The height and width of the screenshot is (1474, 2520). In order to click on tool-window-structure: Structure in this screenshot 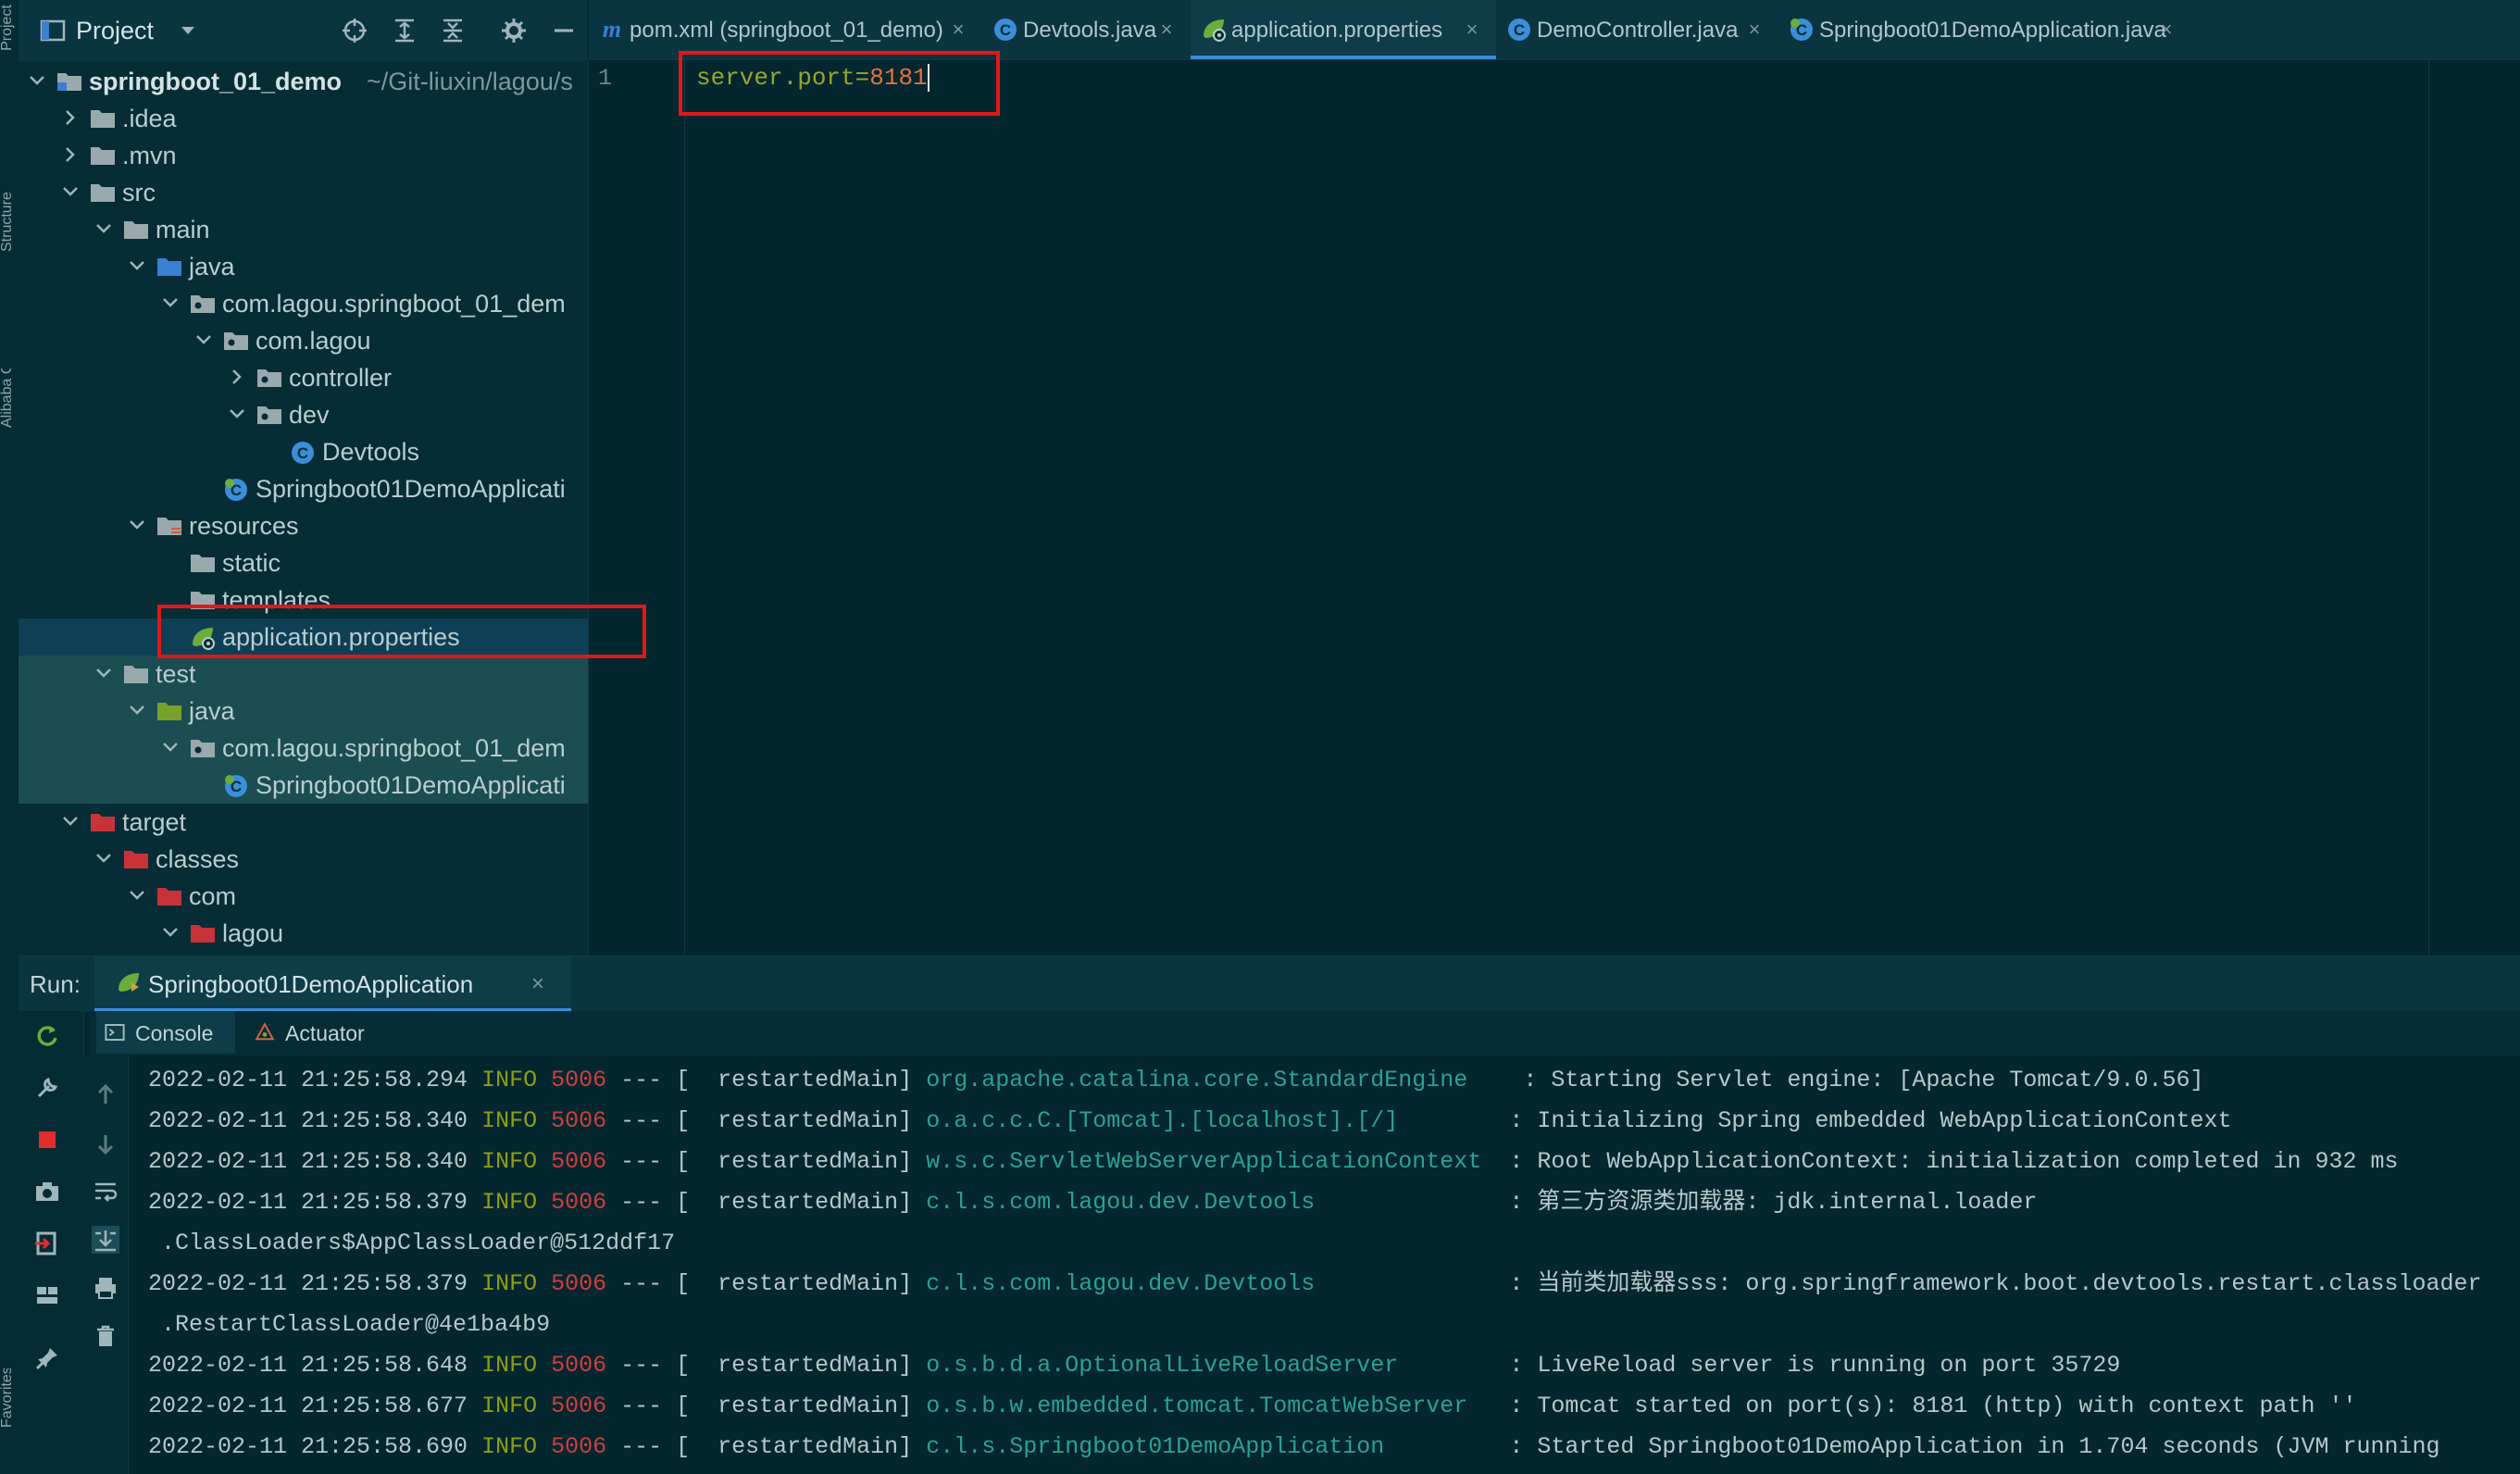, I will do `click(8, 222)`.